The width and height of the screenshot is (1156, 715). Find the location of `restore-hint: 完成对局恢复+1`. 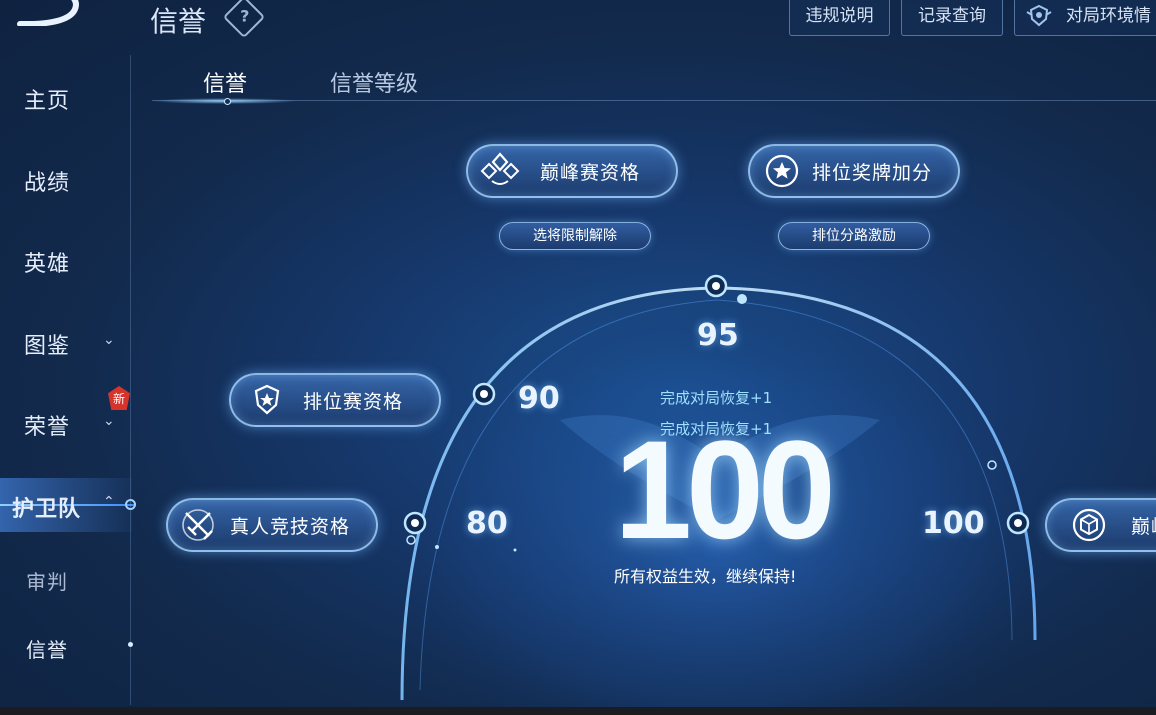

restore-hint: 完成对局恢复+1 is located at coordinates (716, 398).